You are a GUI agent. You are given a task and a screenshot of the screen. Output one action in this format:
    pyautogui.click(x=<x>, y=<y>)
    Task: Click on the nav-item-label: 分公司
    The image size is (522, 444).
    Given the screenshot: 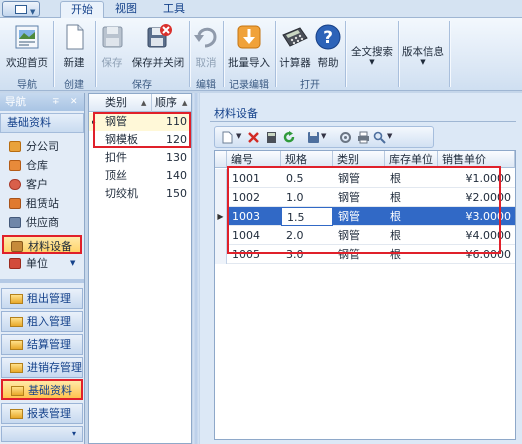 What is the action you would take?
    pyautogui.click(x=42, y=146)
    